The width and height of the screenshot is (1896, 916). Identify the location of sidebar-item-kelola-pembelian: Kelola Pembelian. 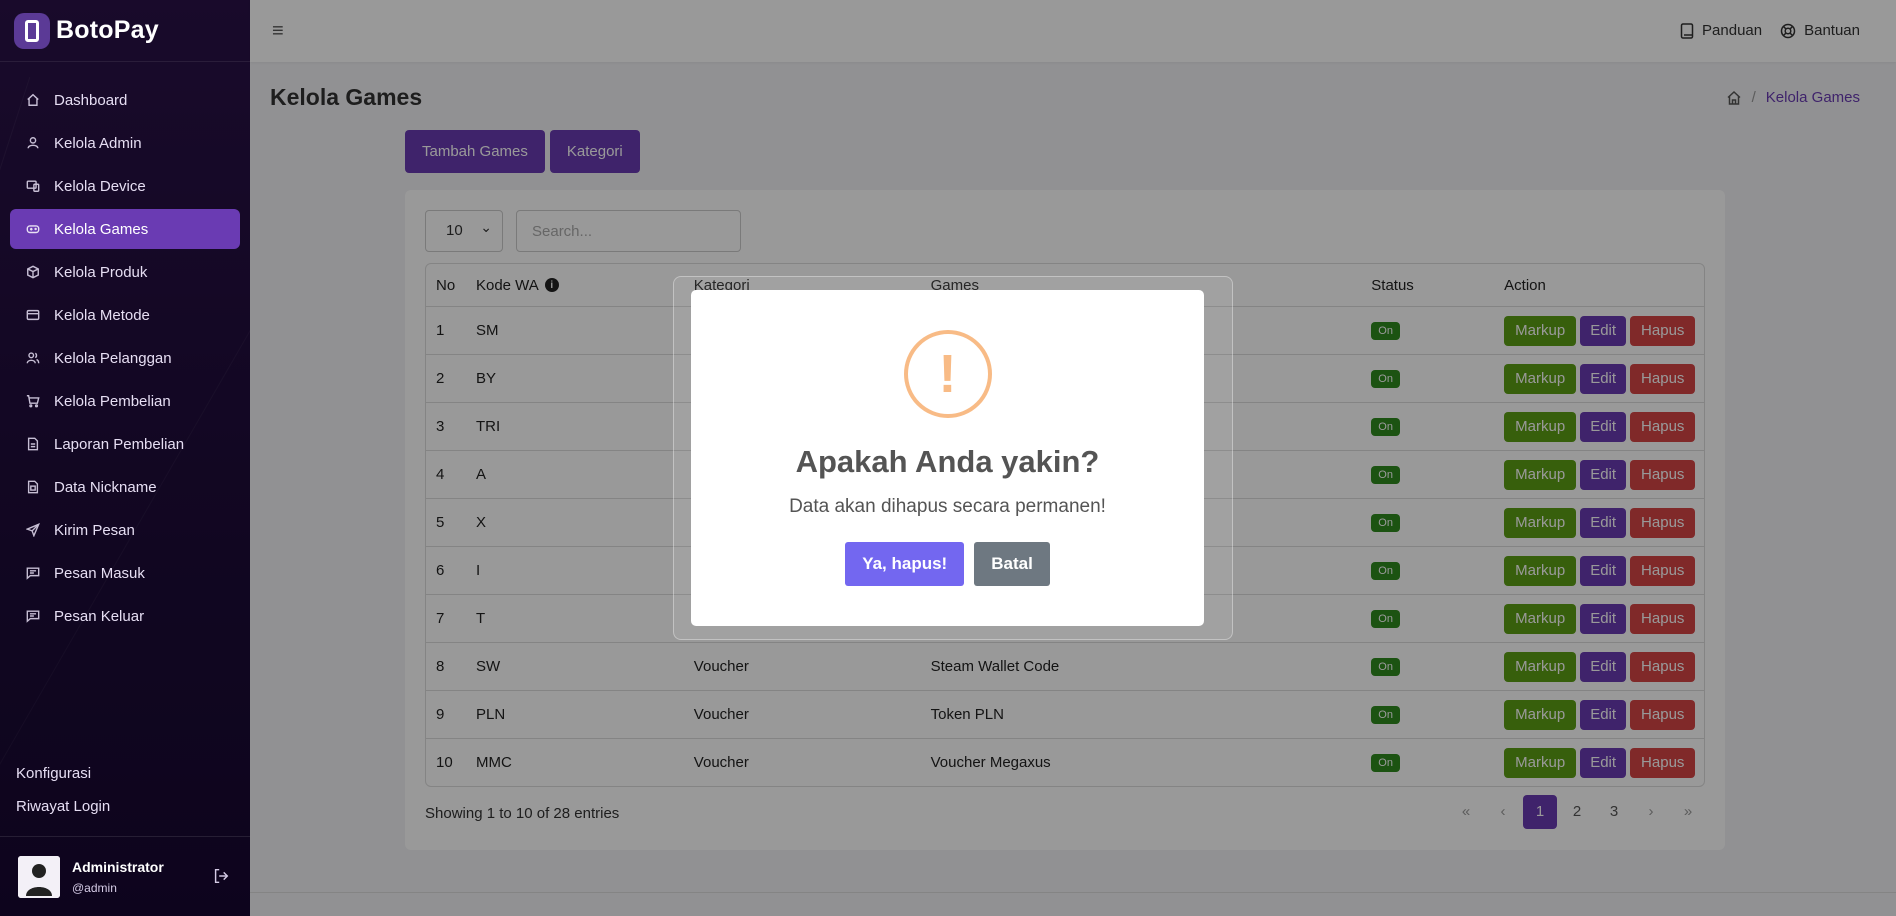
(125, 401).